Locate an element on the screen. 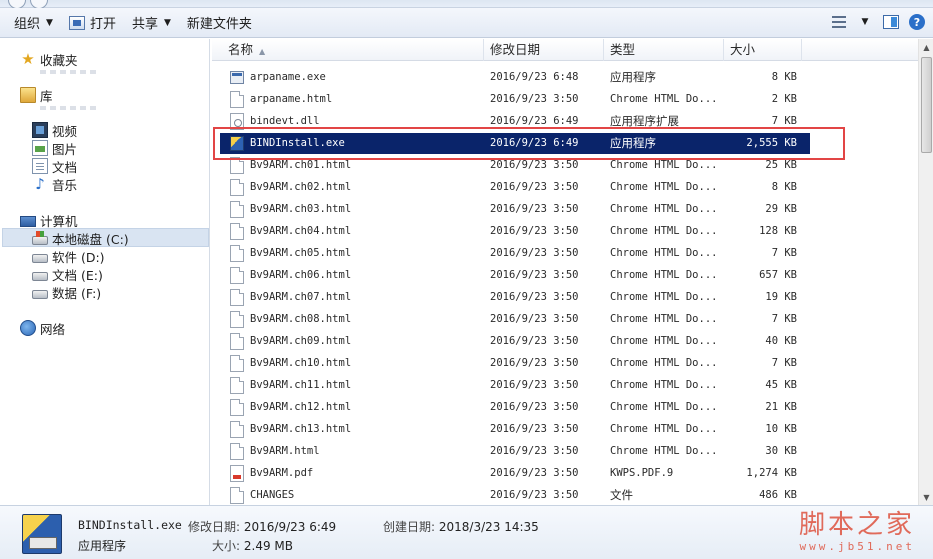  view-options-button: ▼ is located at coordinates (865, 22).